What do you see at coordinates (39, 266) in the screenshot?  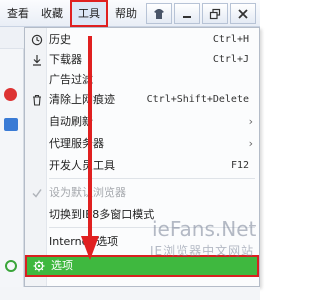 I see `gear-icon` at bounding box center [39, 266].